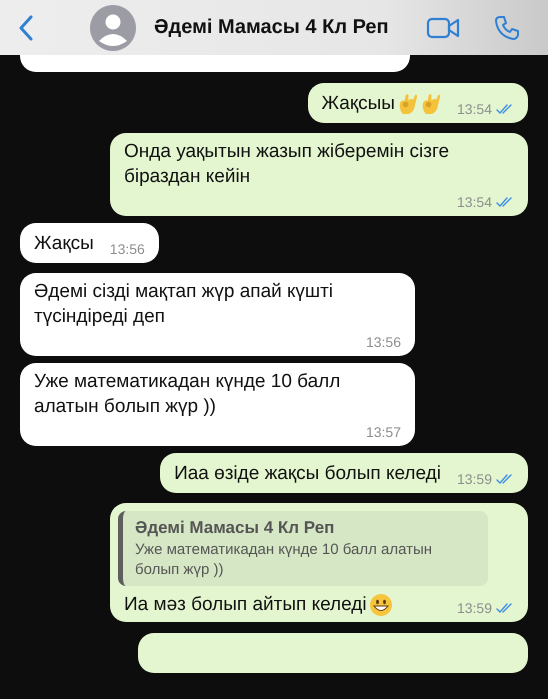 This screenshot has height=699, width=548. What do you see at coordinates (64, 244) in the screenshot?
I see `message-text: Жақсы` at bounding box center [64, 244].